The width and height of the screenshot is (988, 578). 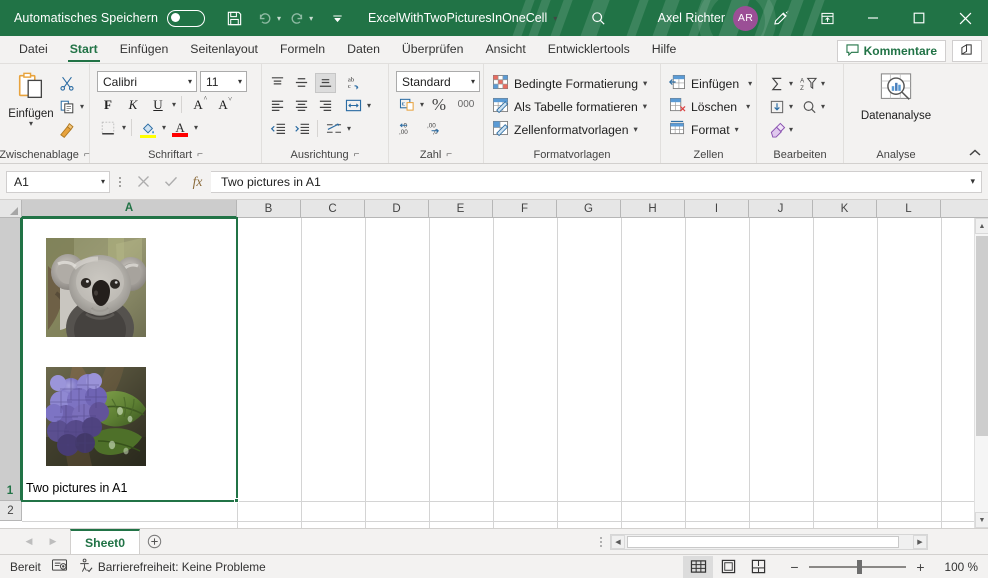 I want to click on thousands-separator-button: 000, so click(x=466, y=105).